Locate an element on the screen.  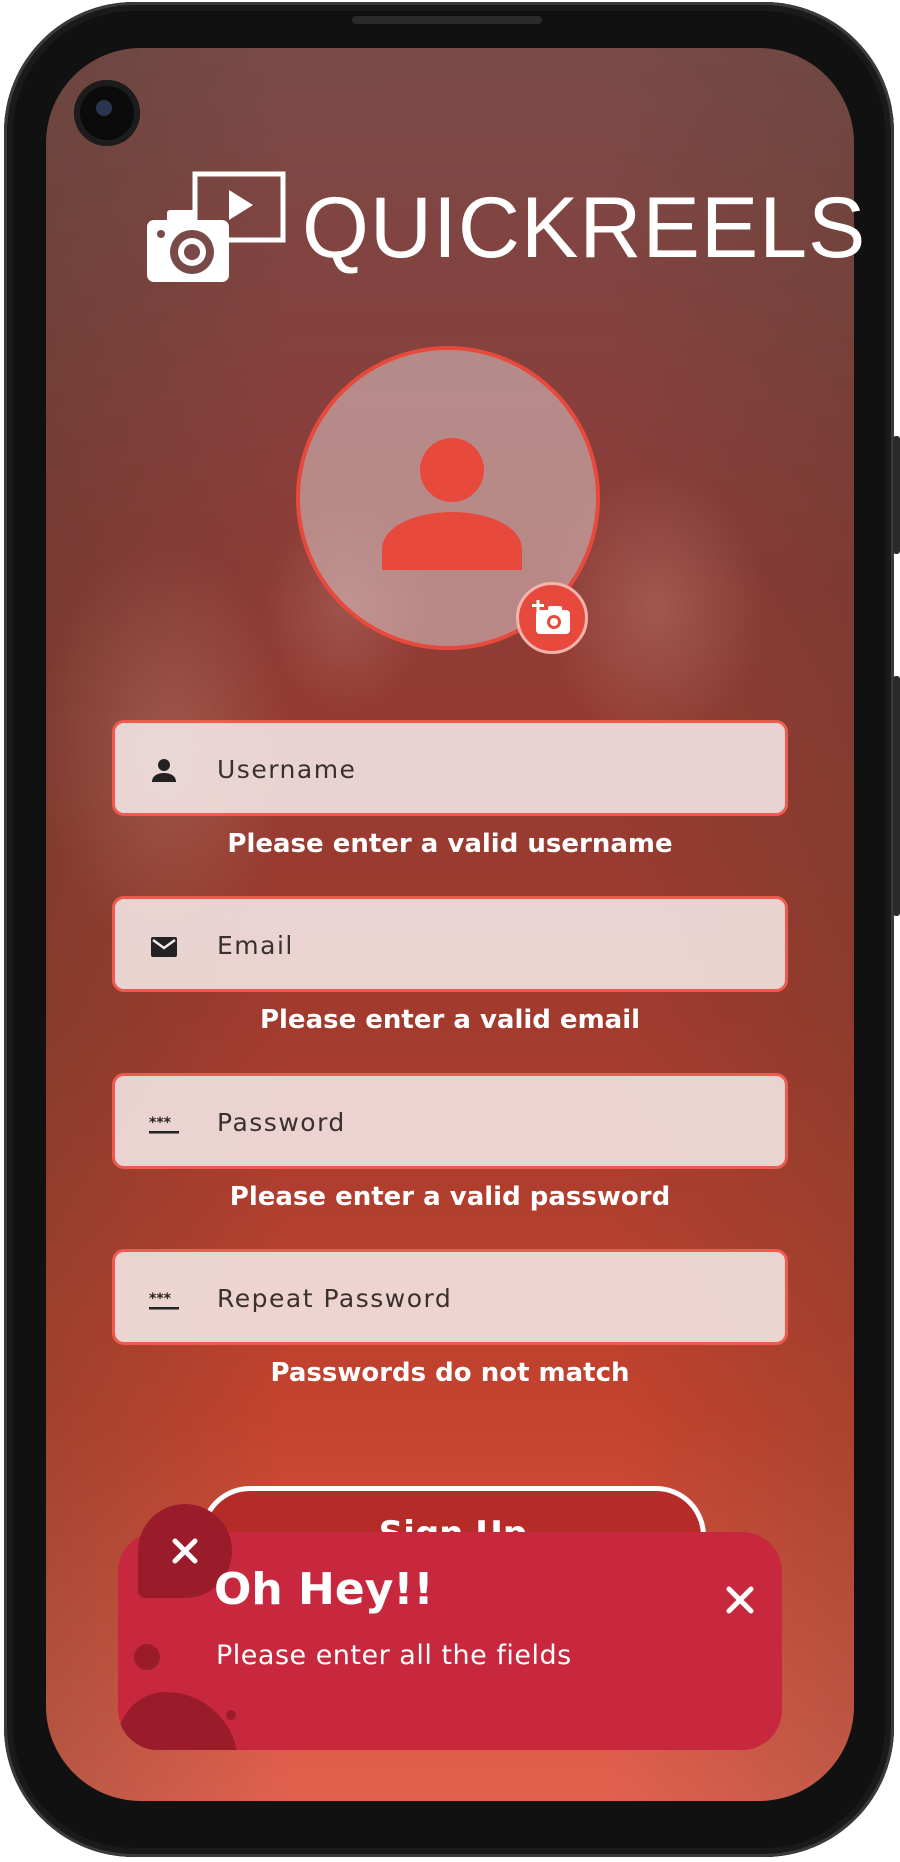
mail-icon is located at coordinates (164, 947).